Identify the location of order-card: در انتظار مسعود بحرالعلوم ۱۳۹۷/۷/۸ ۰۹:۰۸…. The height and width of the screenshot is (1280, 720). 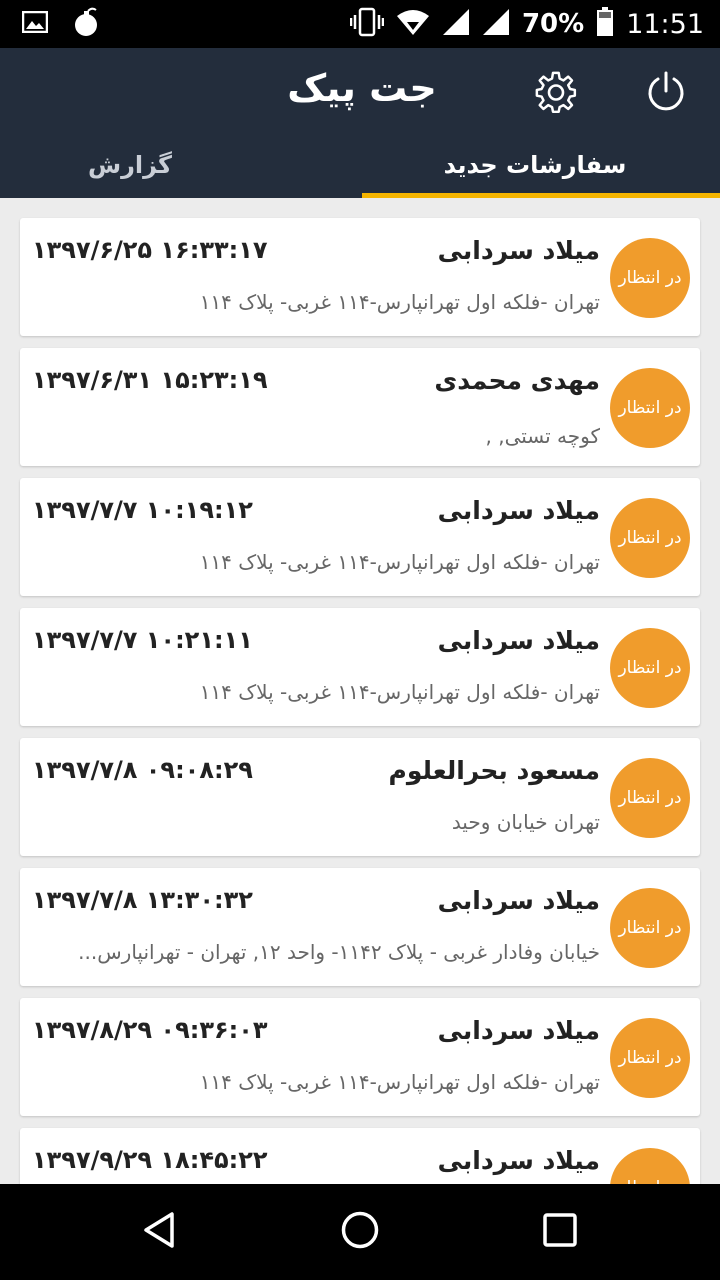
(360, 797).